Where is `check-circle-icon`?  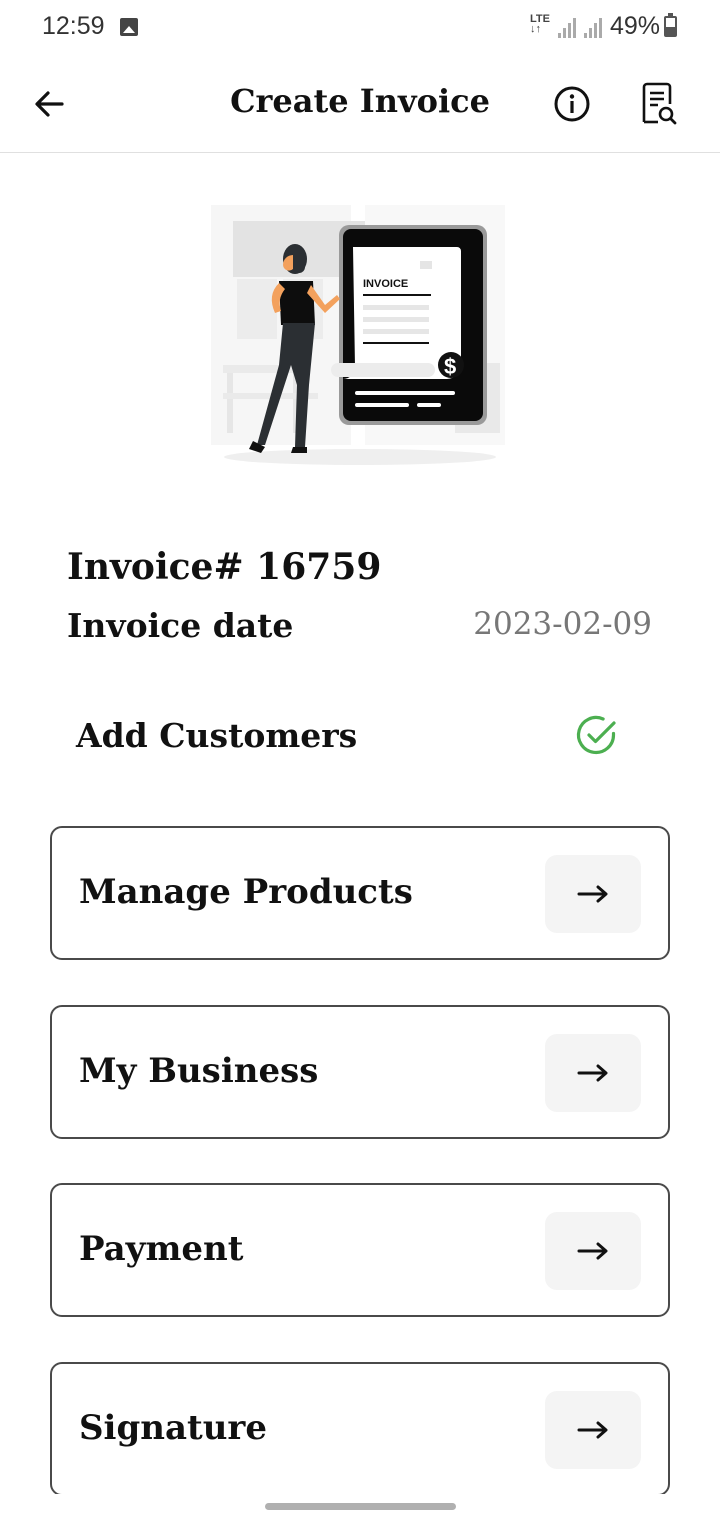 check-circle-icon is located at coordinates (596, 735).